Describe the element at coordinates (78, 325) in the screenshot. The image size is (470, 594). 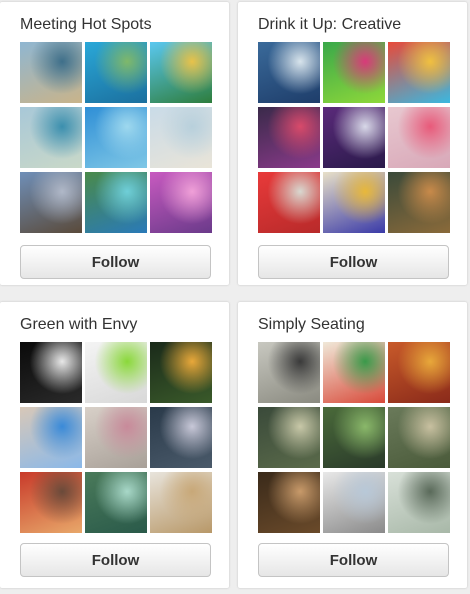
I see `board-title: Green with Envy` at that location.